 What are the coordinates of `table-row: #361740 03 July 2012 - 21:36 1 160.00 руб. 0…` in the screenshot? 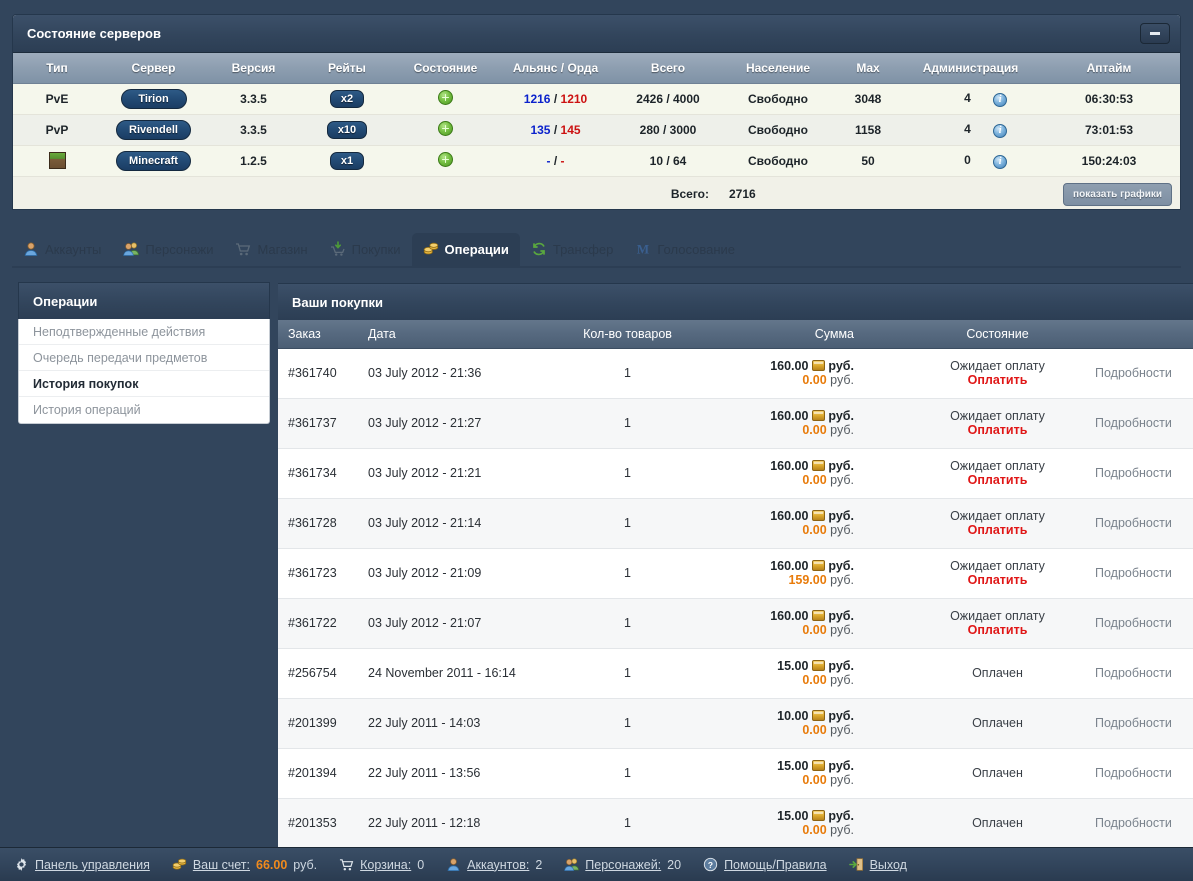 It's located at (735, 373).